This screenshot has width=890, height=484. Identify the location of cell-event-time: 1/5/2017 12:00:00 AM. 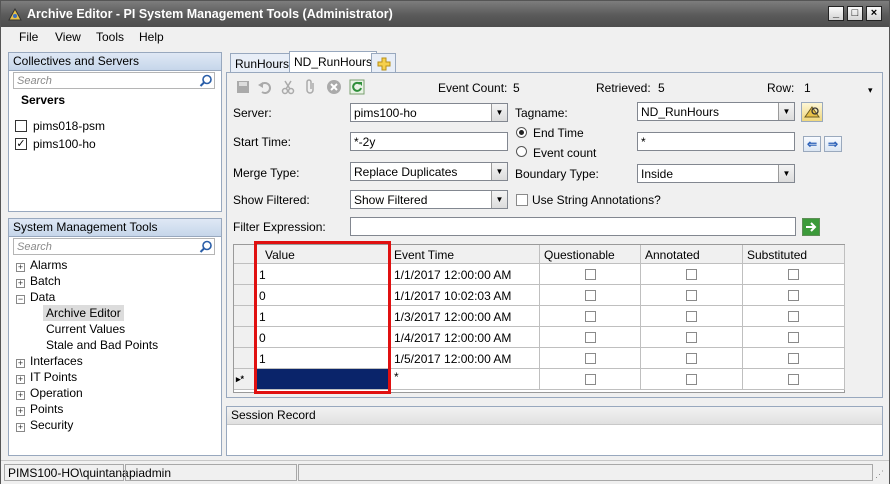
(465, 358).